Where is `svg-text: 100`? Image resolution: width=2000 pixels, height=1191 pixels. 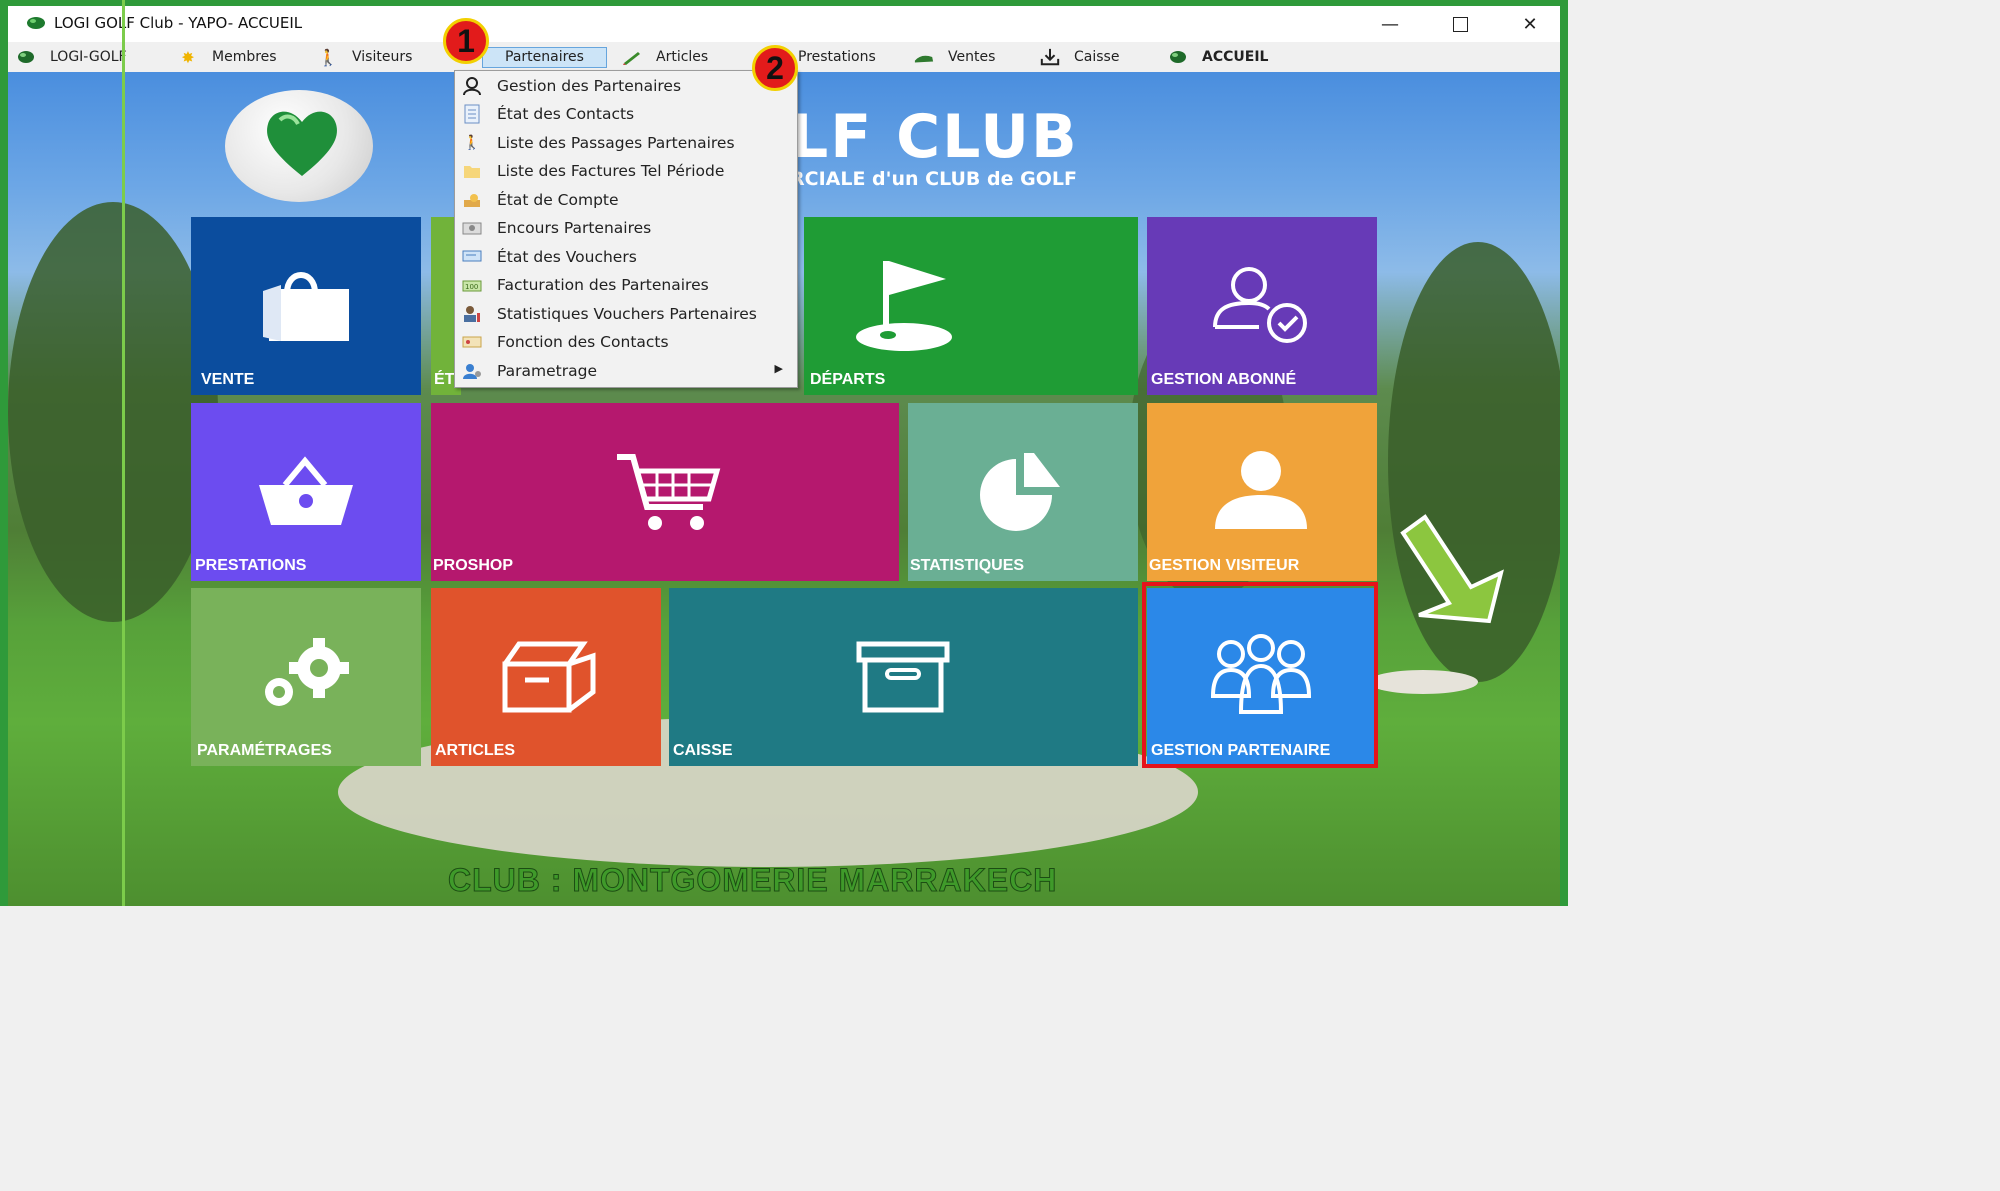 svg-text: 100 is located at coordinates (471, 287).